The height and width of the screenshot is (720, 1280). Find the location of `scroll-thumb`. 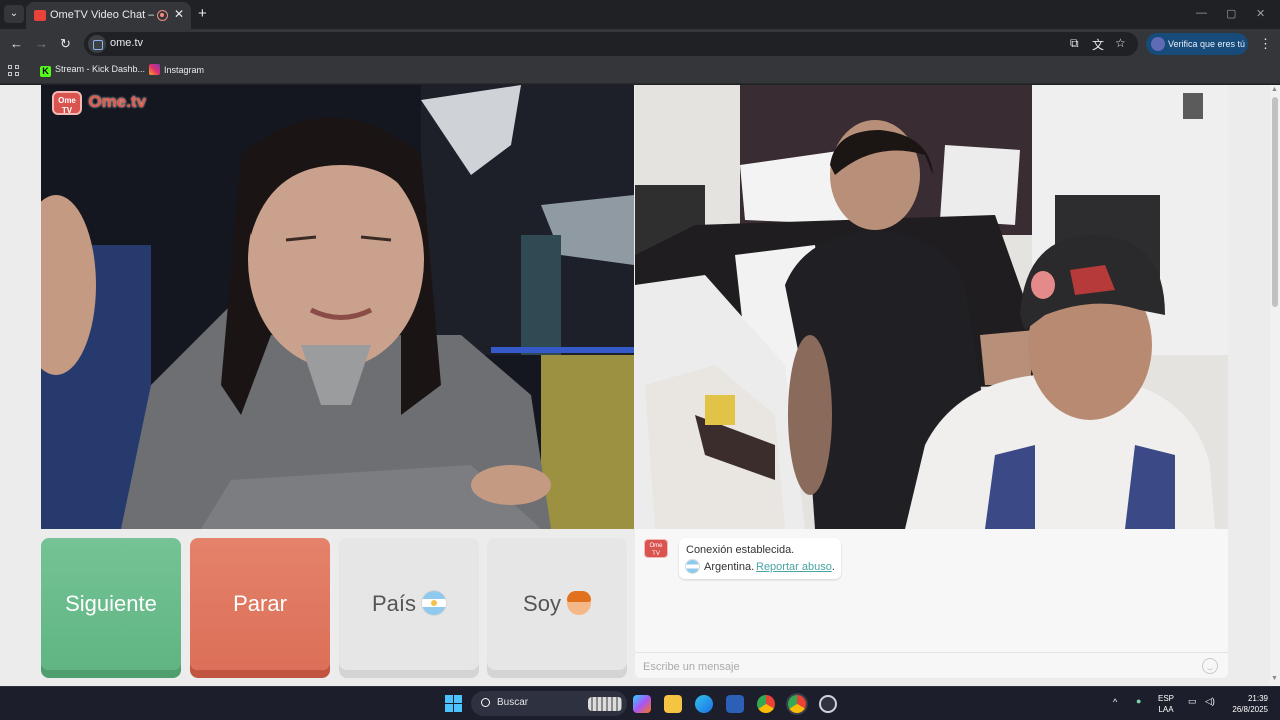

scroll-thumb is located at coordinates (1275, 202).